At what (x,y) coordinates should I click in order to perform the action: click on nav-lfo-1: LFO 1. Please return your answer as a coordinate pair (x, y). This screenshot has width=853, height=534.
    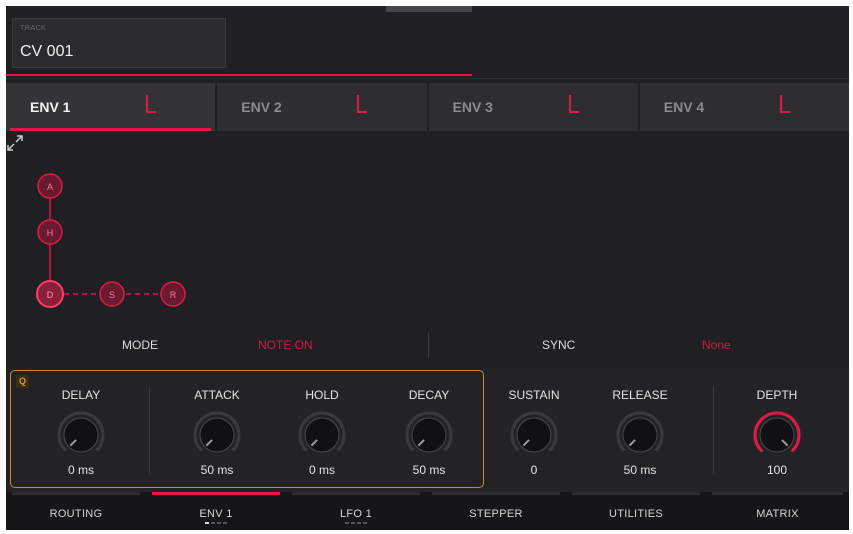
    Looking at the image, I should click on (356, 511).